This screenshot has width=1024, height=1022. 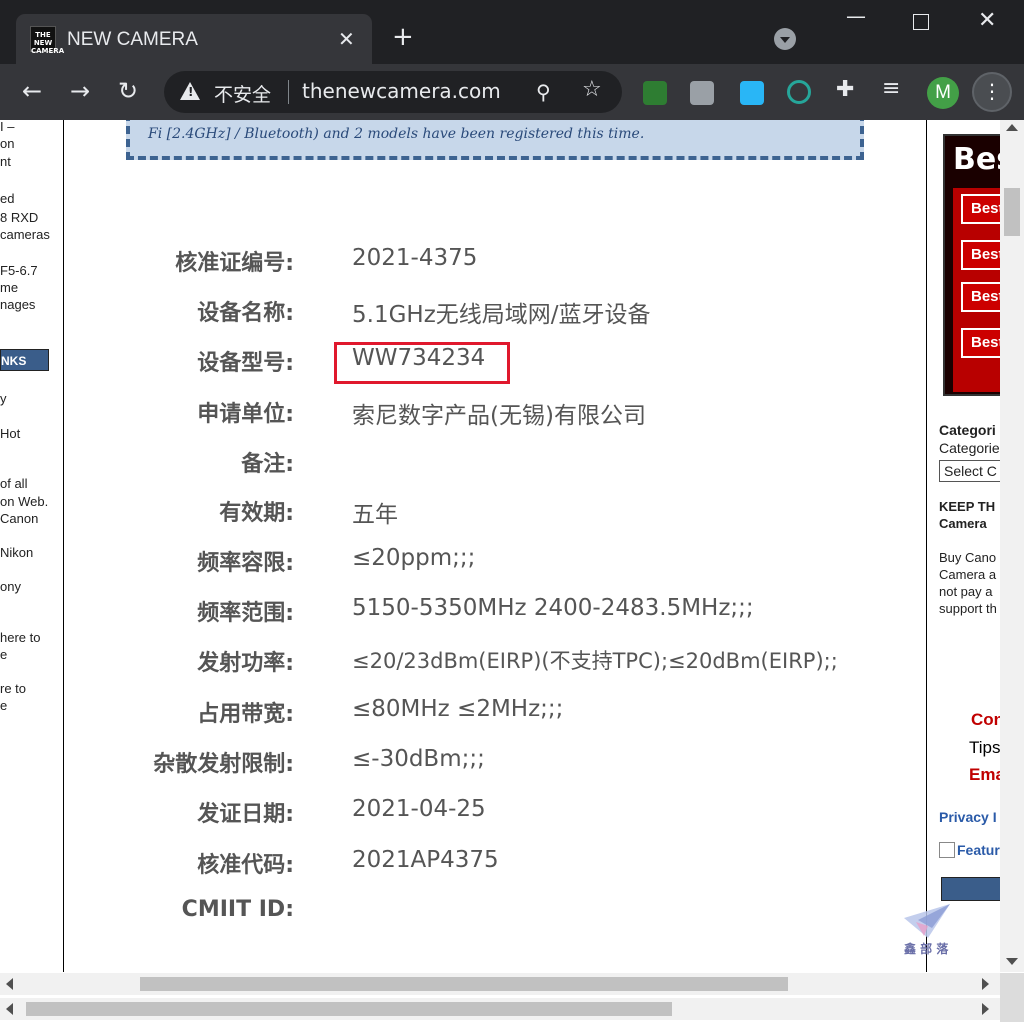 I want to click on spec-label: 发证日期:, so click(x=245, y=814).